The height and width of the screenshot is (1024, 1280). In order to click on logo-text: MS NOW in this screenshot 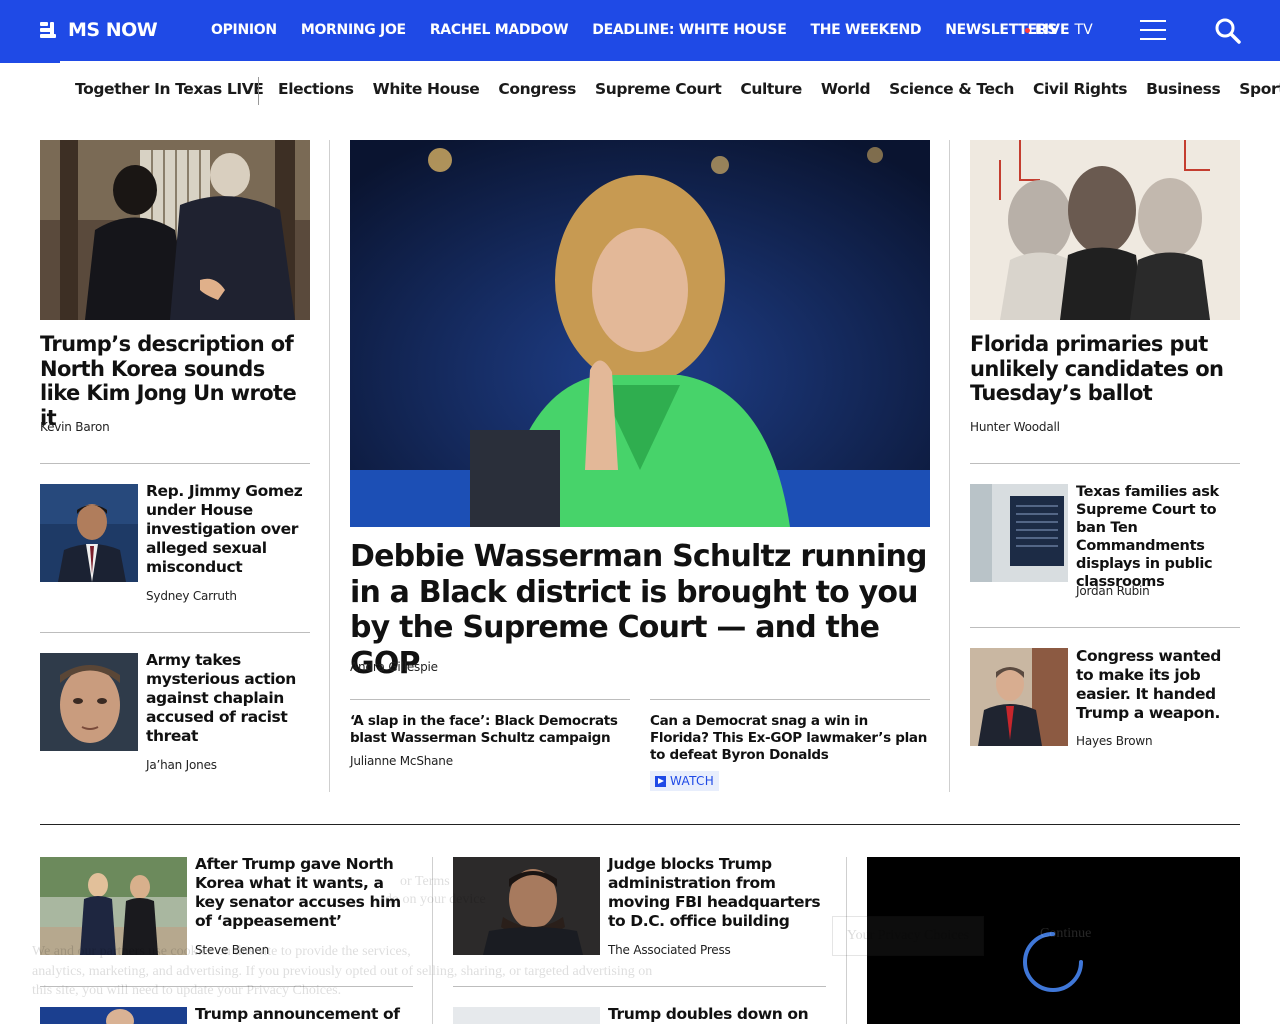, I will do `click(113, 30)`.